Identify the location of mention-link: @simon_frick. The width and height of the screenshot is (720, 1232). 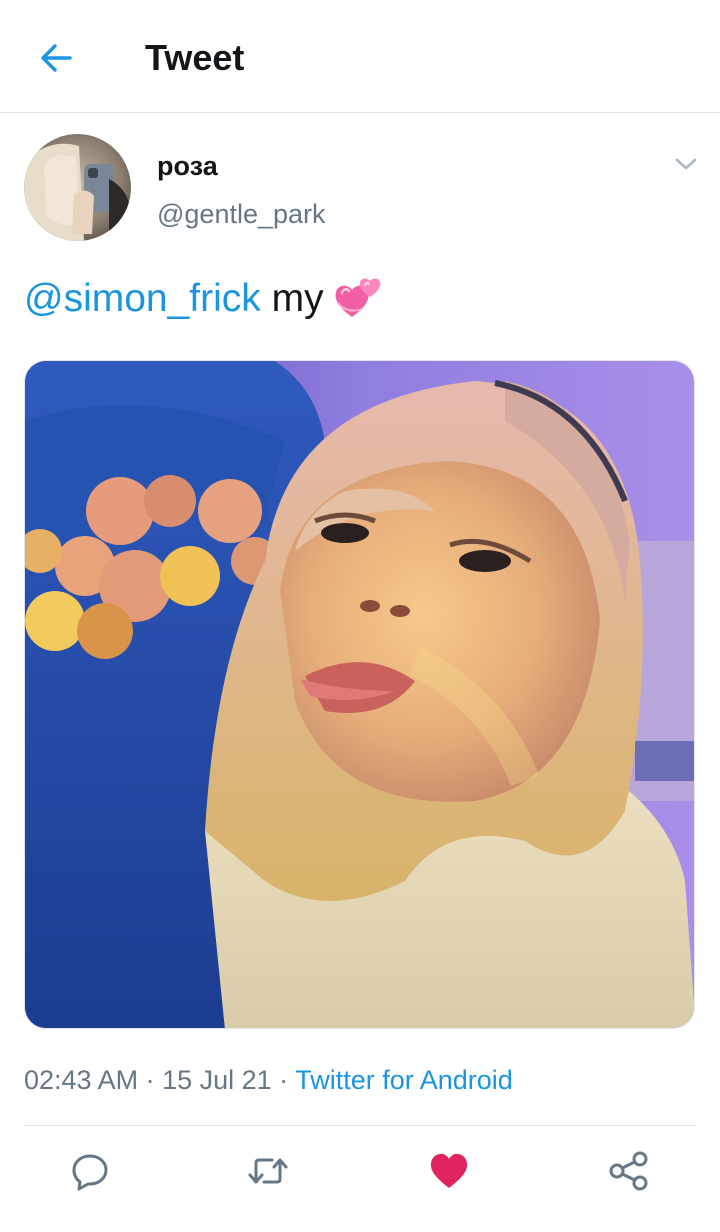
(142, 298).